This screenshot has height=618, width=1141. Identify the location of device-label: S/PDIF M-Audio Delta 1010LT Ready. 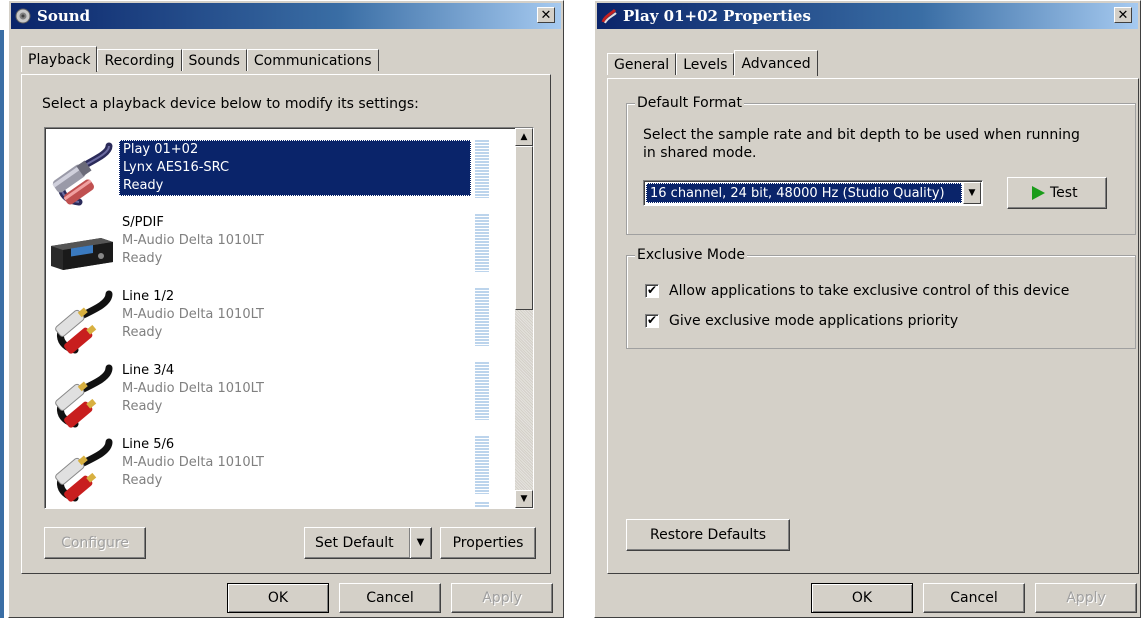
(294, 242).